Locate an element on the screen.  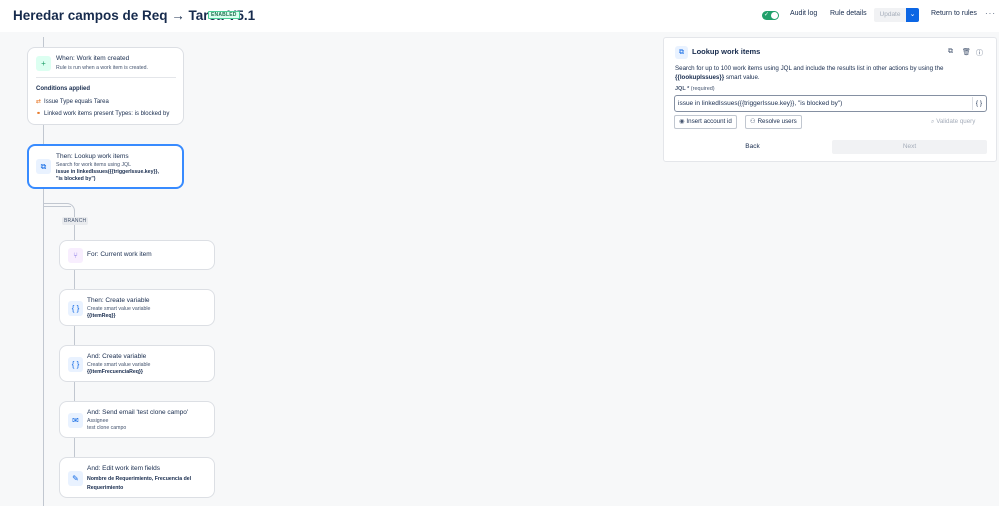
branch-item-title: And: Send email 'test clone campo' is located at coordinates (138, 412).